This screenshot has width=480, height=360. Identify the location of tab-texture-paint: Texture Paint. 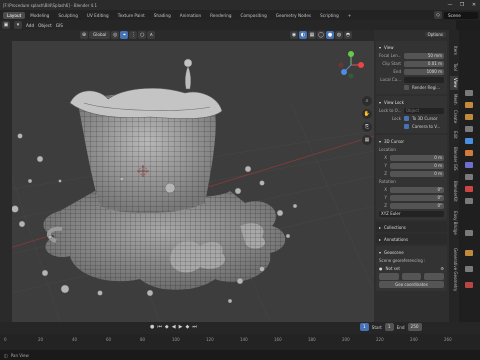
(131, 15).